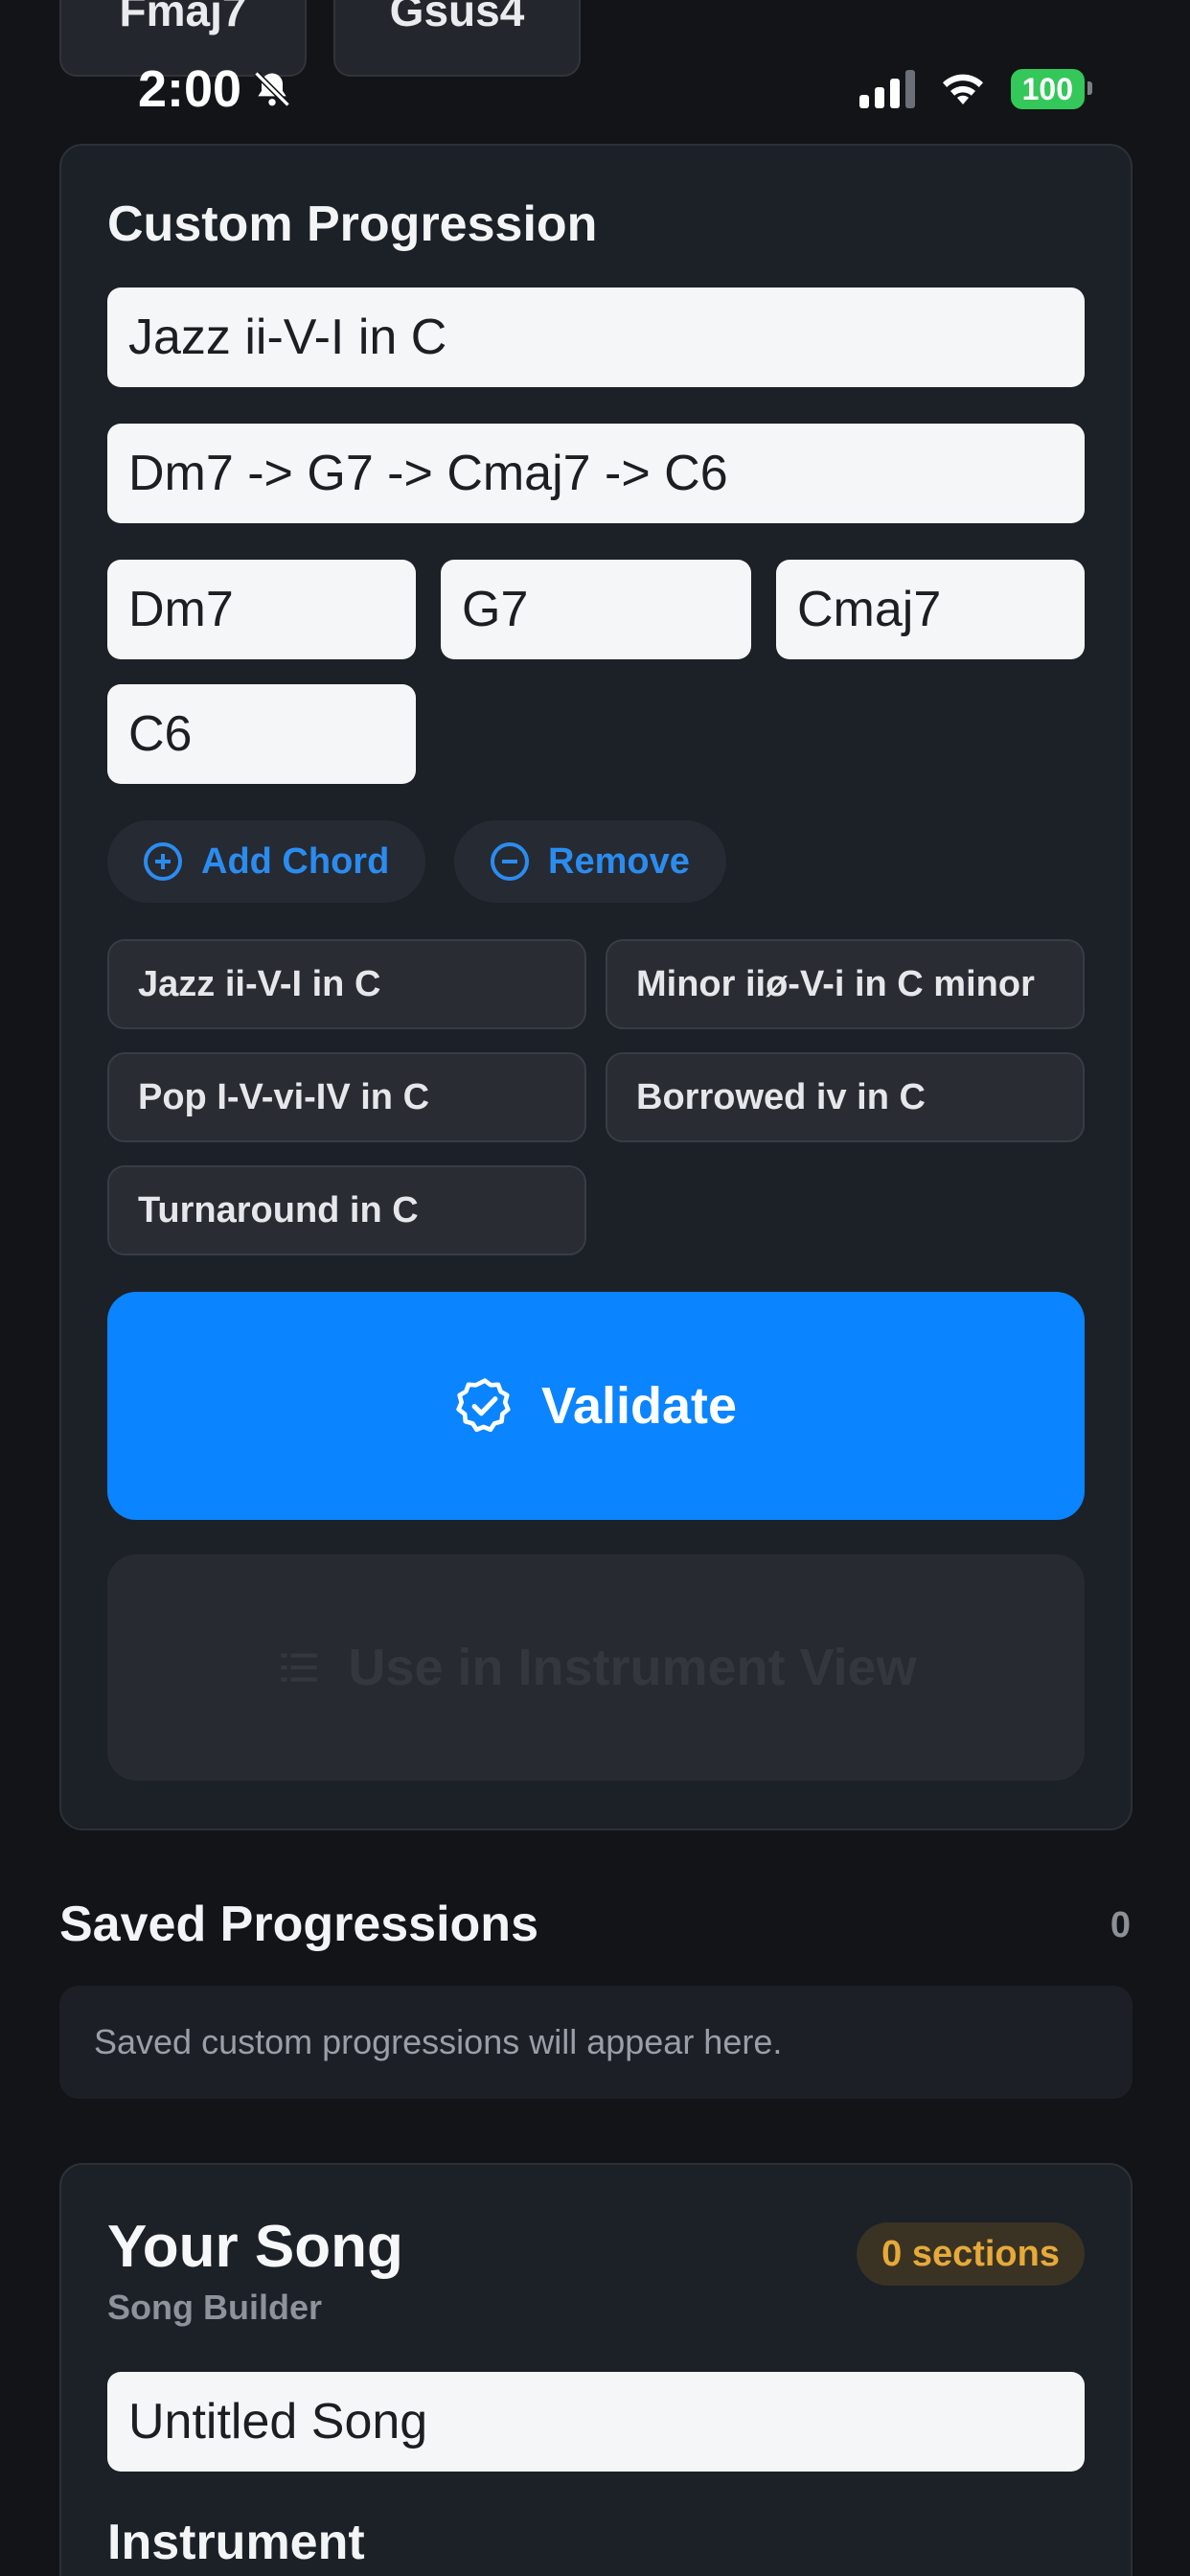  I want to click on list-icon, so click(300, 1667).